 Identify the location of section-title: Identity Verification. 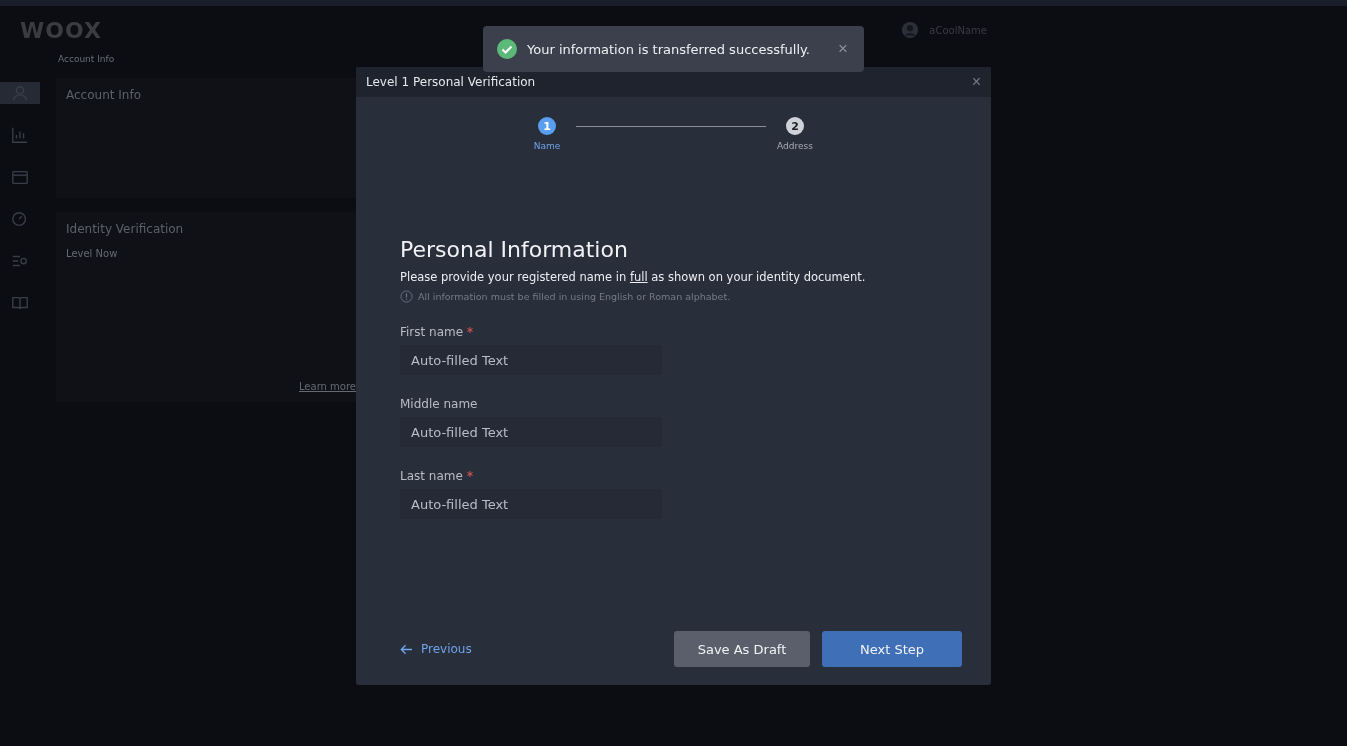
(125, 229).